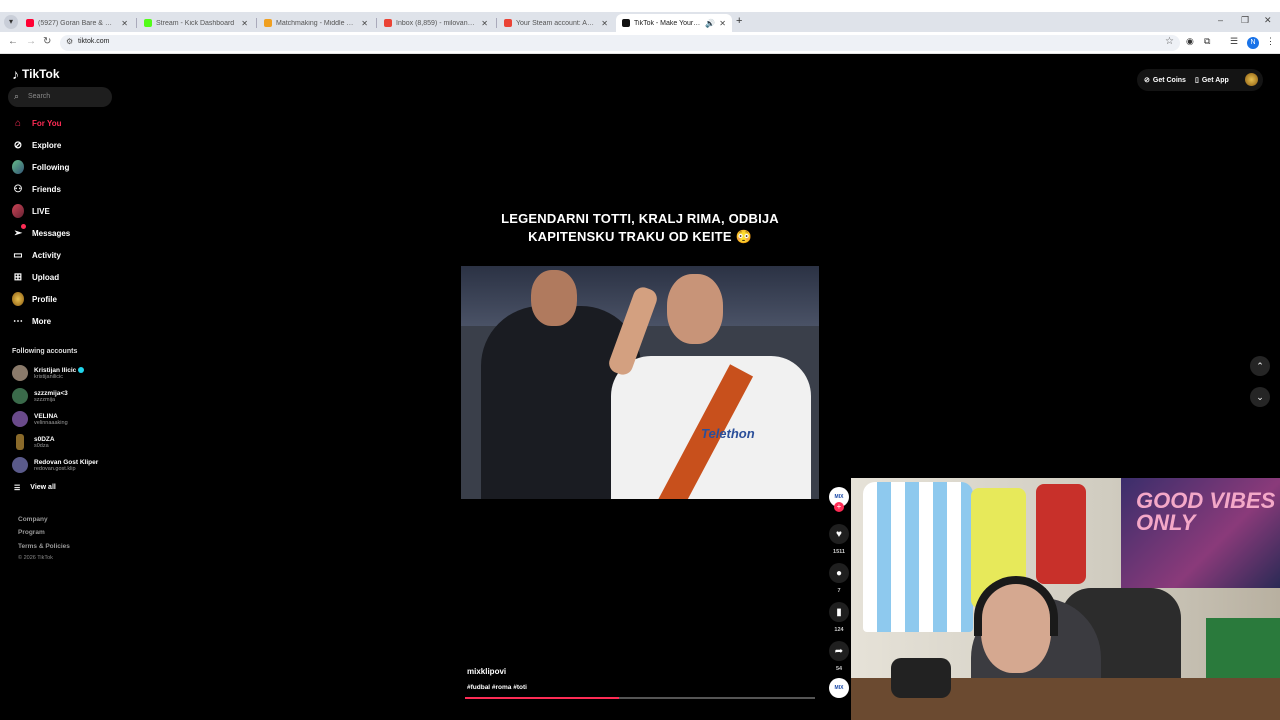 The height and width of the screenshot is (720, 1280). What do you see at coordinates (13, 41) in the screenshot?
I see `back-icon: ←` at bounding box center [13, 41].